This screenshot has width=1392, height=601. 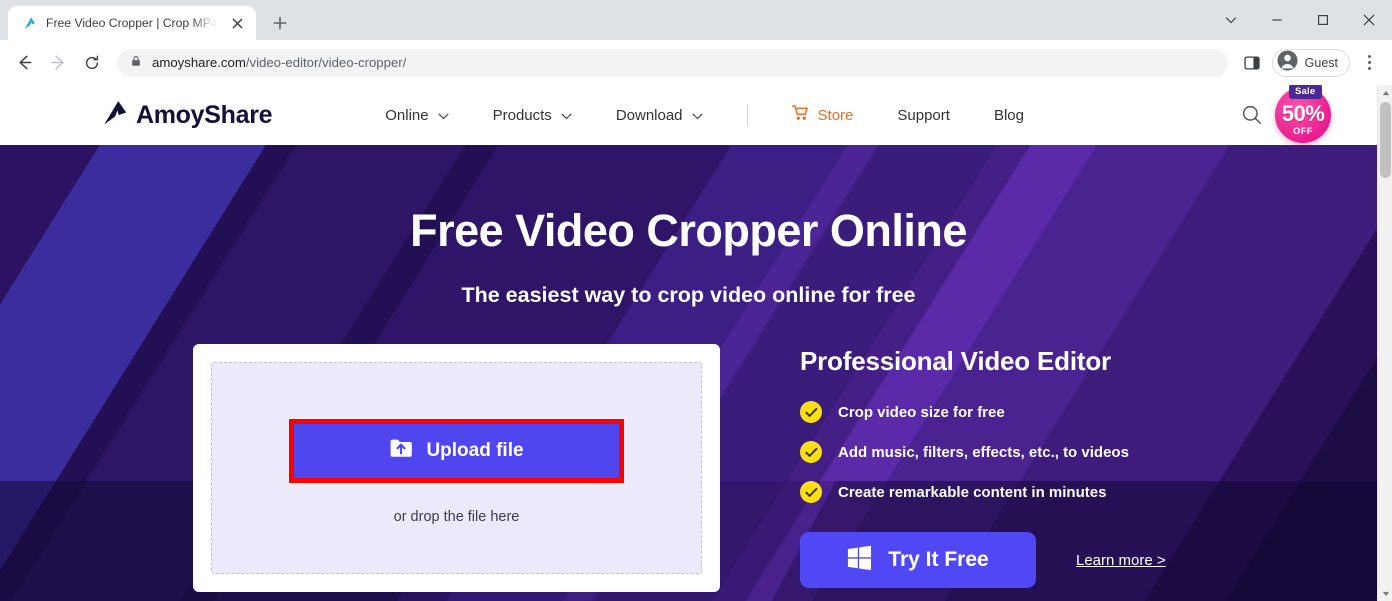 I want to click on close-window-button, so click(x=1369, y=20).